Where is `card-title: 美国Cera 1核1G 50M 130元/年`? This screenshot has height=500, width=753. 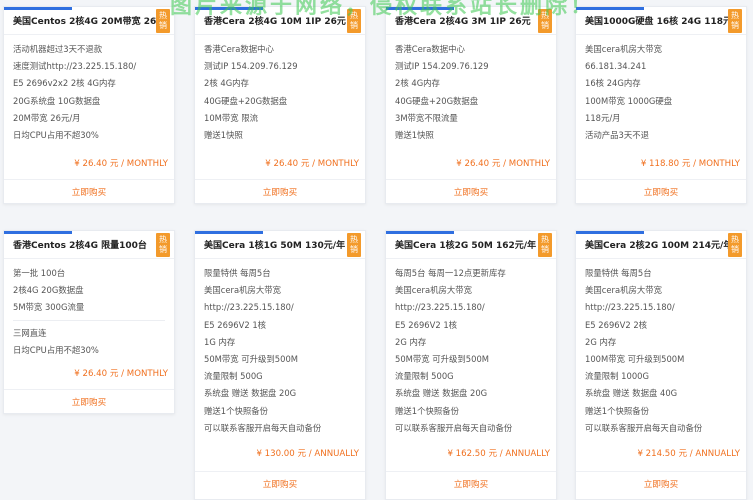
card-title: 美国Cera 1核1G 50M 130元/年 is located at coordinates (280, 245).